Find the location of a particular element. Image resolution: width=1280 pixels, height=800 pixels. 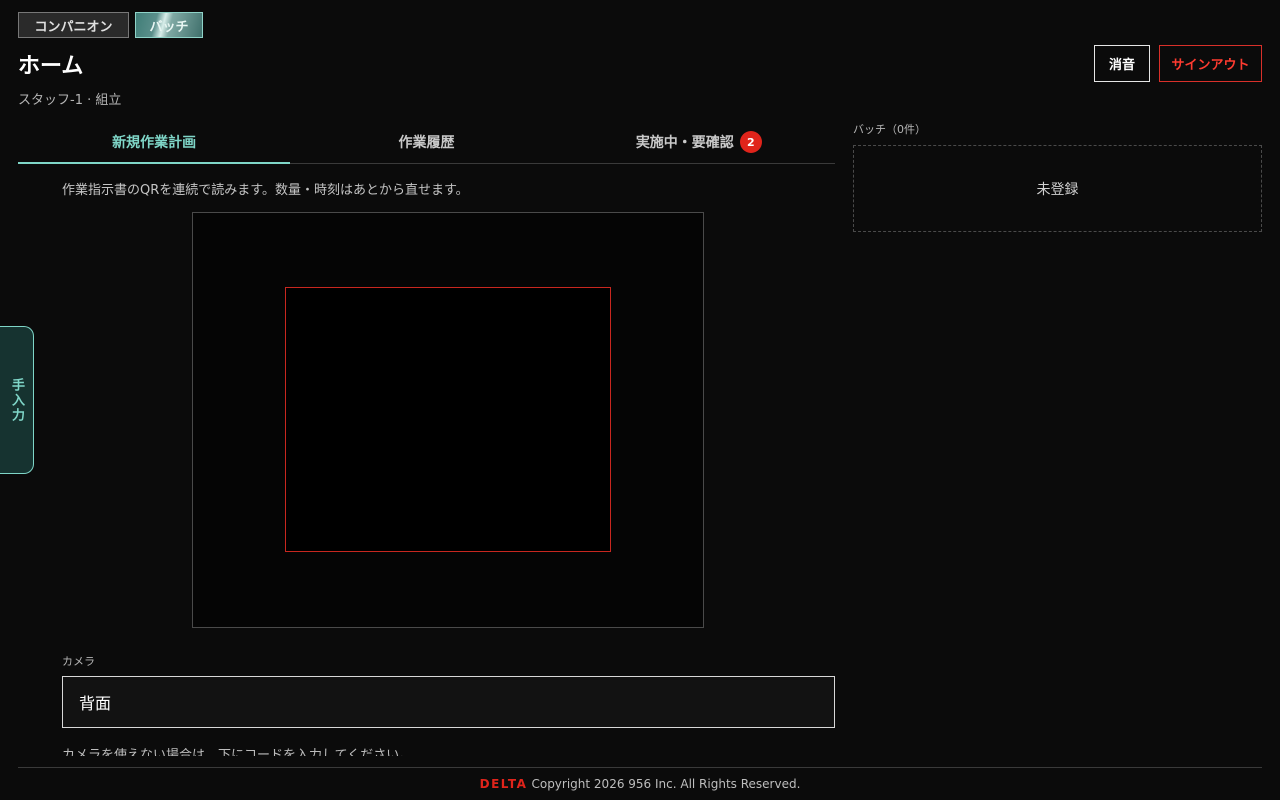

camera-label: カメラ is located at coordinates (78, 661).